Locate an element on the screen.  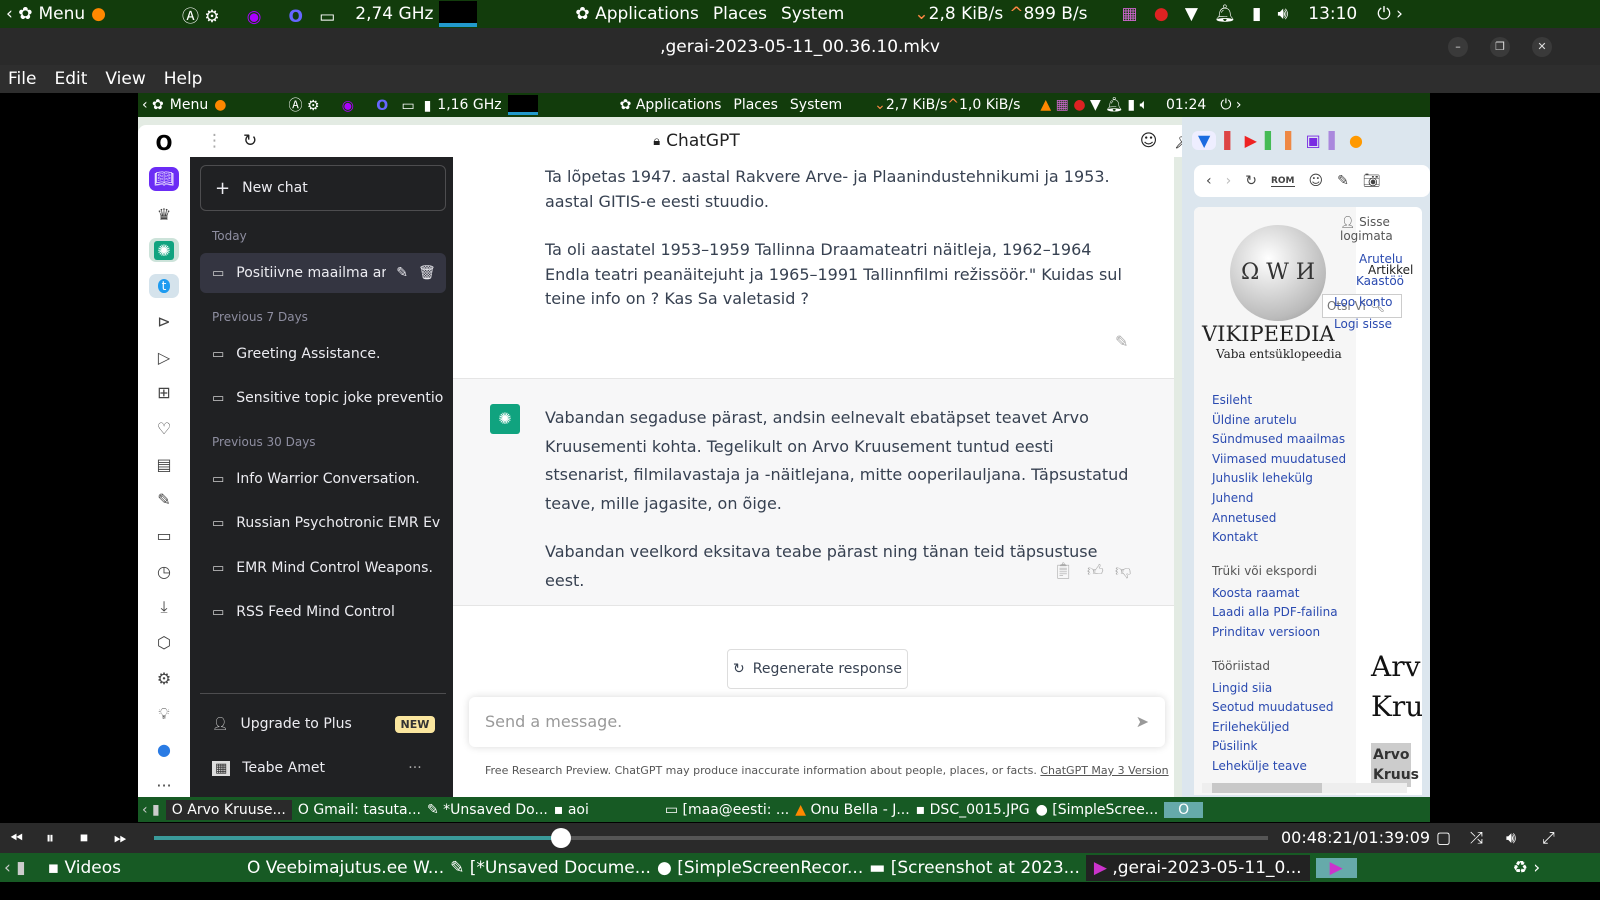
menu-file: File is located at coordinates (22, 79).